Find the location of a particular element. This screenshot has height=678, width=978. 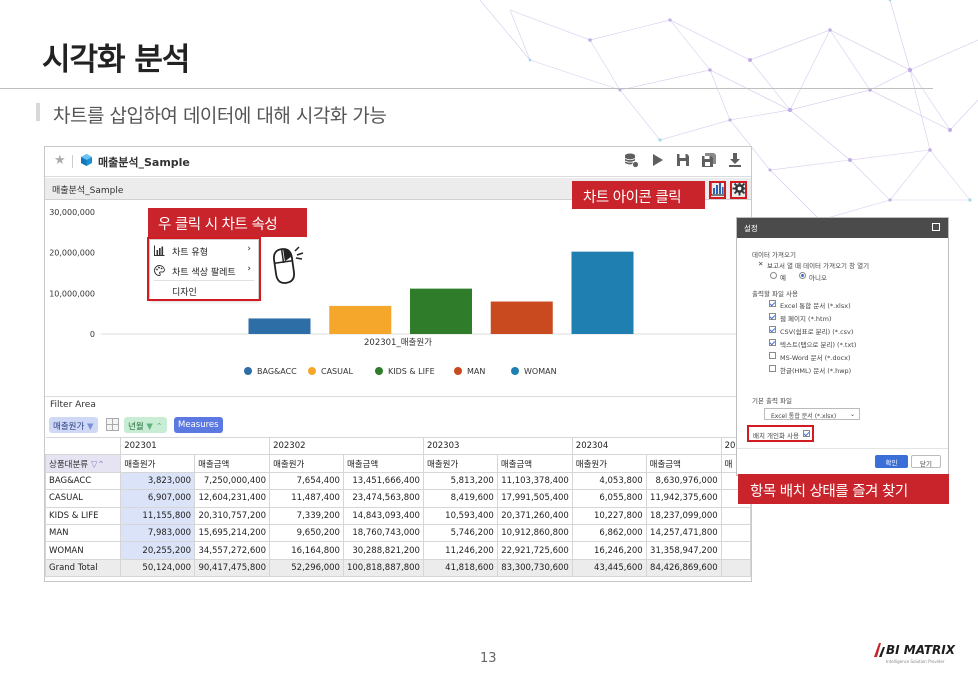

table-cell: 13,451,666,400 is located at coordinates (383, 481).